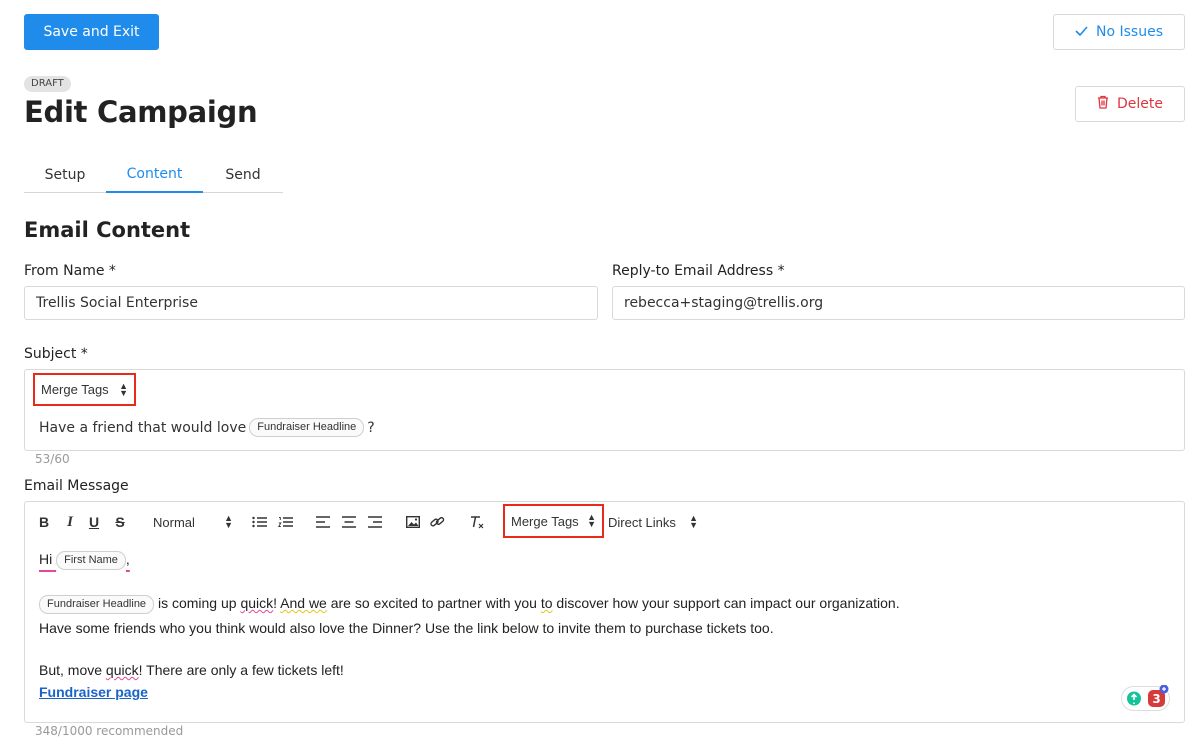 This screenshot has height=746, width=1200. What do you see at coordinates (1103, 104) in the screenshot?
I see `trash-icon` at bounding box center [1103, 104].